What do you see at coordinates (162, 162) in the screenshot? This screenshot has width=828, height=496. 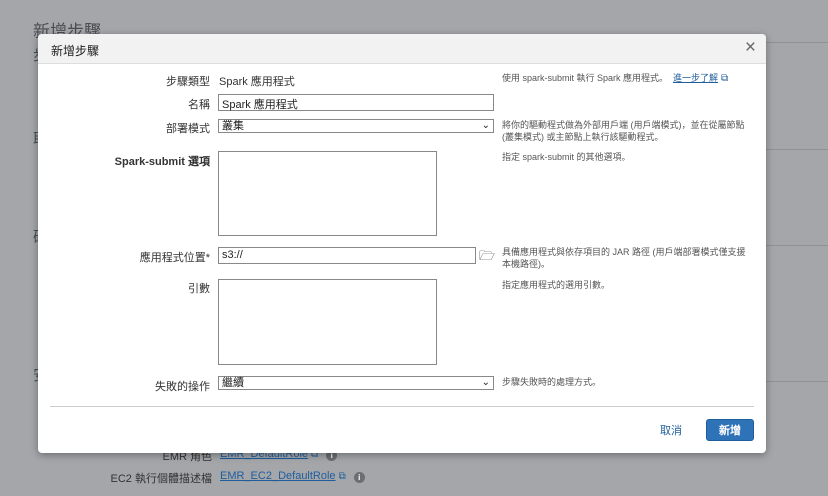 I see `spark-submit-label: Spark-submit 選項` at bounding box center [162, 162].